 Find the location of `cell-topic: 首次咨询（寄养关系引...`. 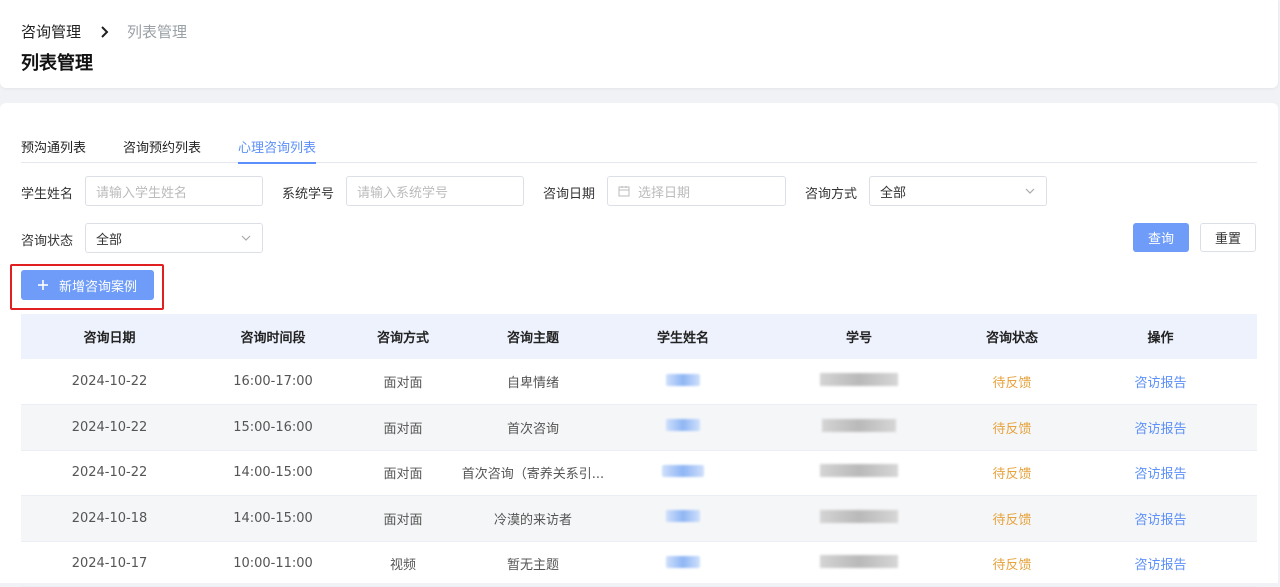

cell-topic: 首次咨询（寄养关系引... is located at coordinates (533, 475).